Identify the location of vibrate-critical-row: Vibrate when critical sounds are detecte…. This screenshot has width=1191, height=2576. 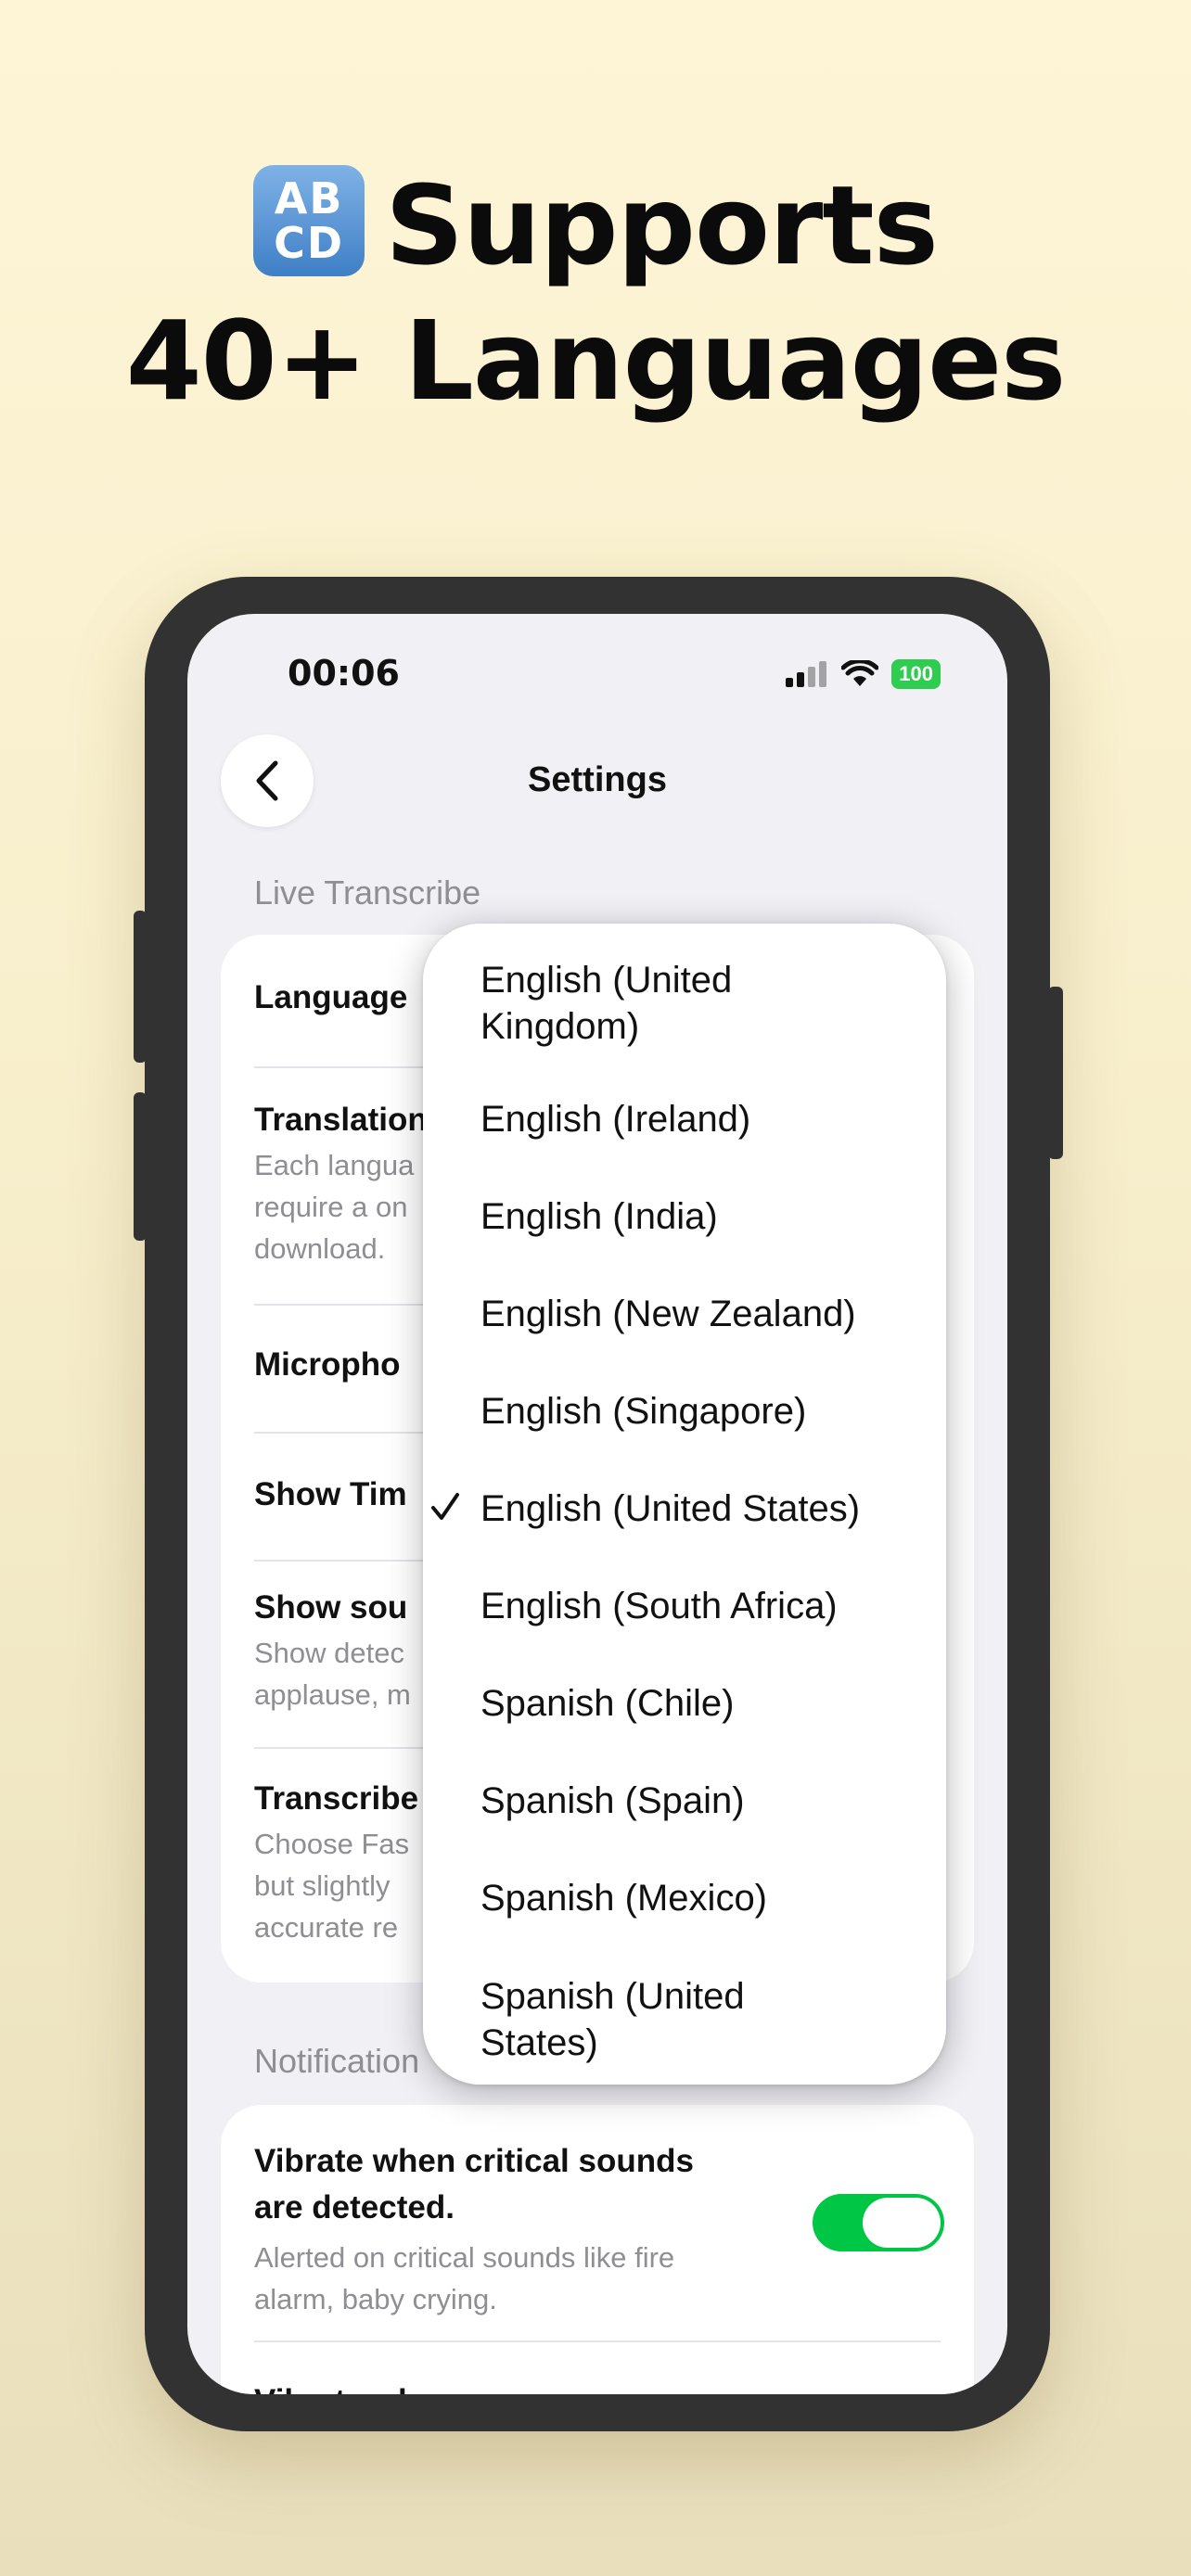
(521, 2229).